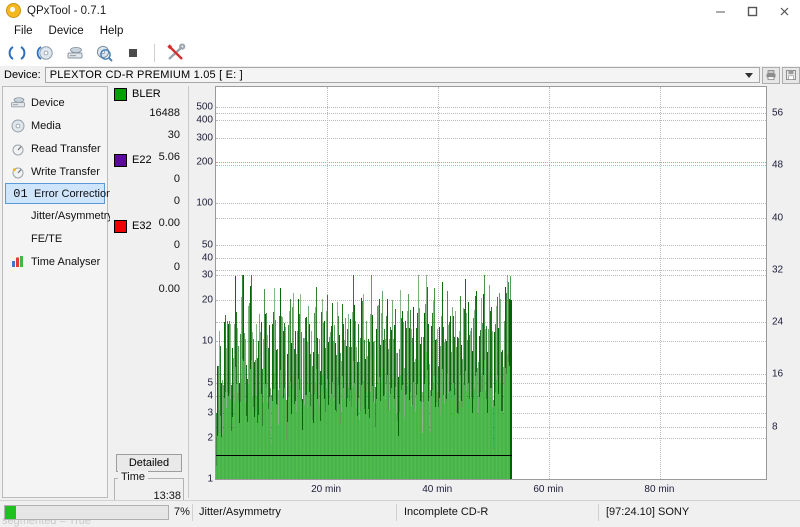  What do you see at coordinates (112, 31) in the screenshot?
I see `menu-help: Help` at bounding box center [112, 31].